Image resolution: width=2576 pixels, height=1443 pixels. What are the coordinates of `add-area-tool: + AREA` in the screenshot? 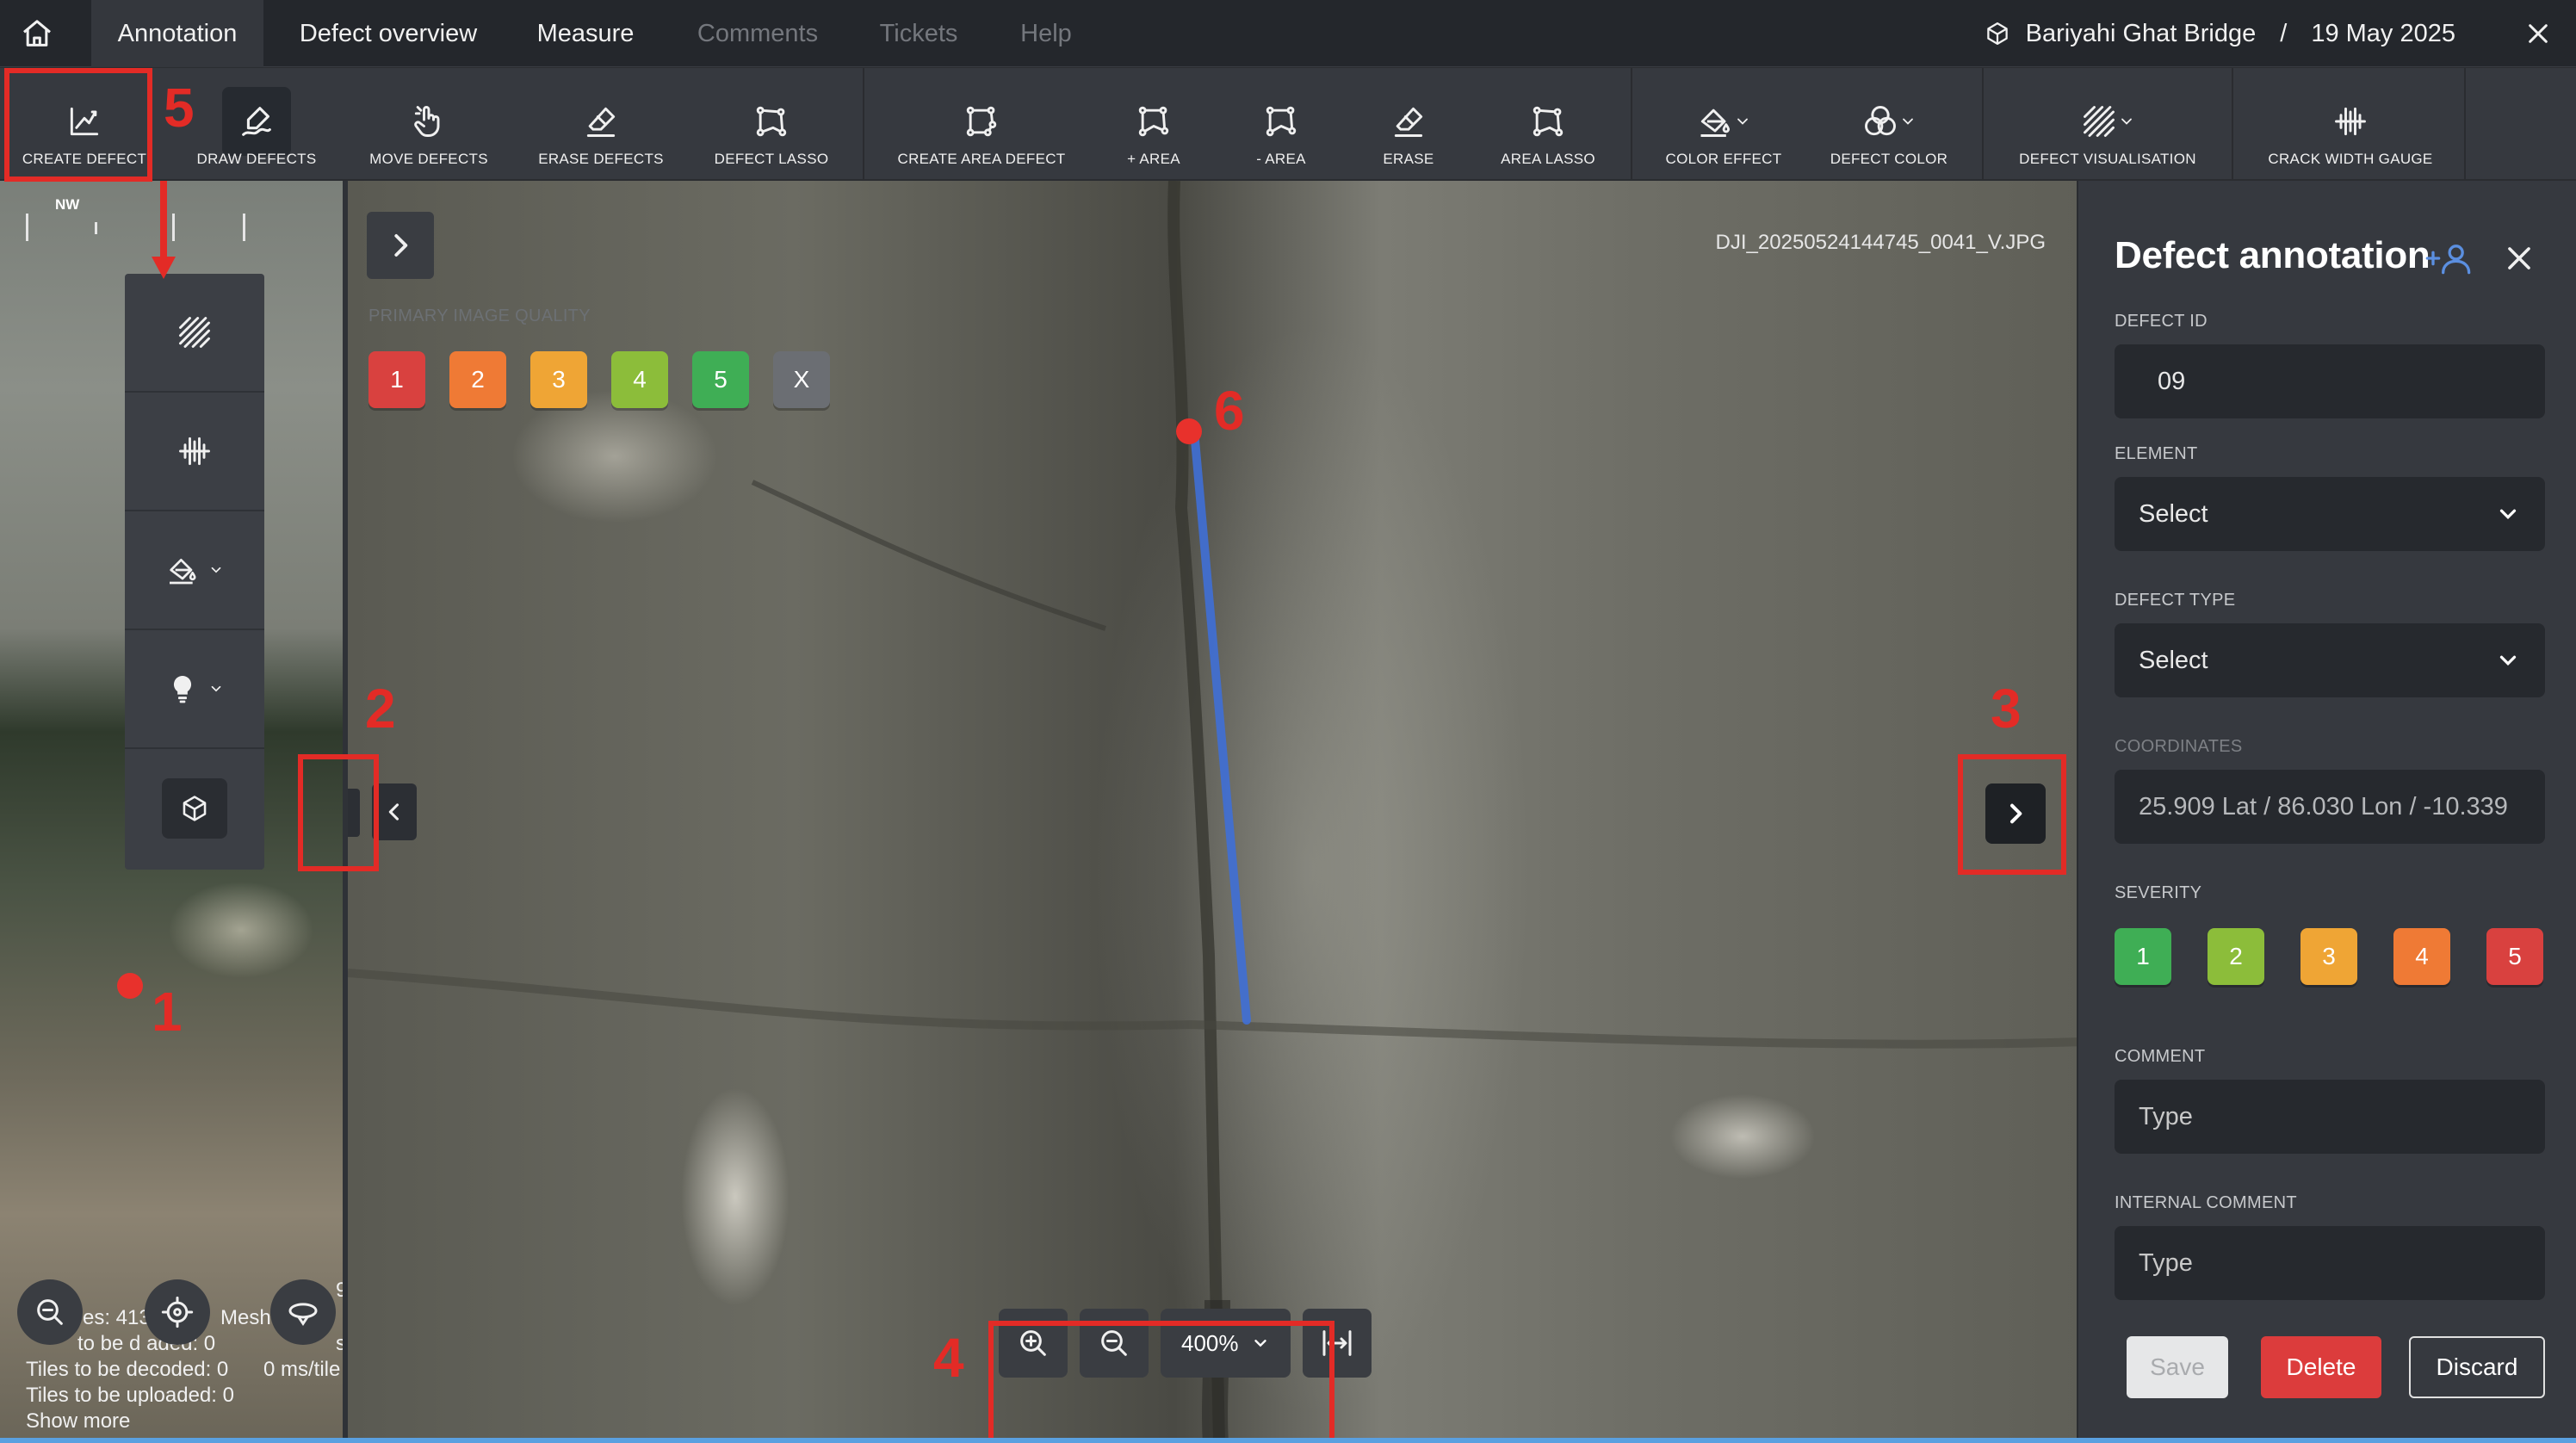 It's located at (1154, 124).